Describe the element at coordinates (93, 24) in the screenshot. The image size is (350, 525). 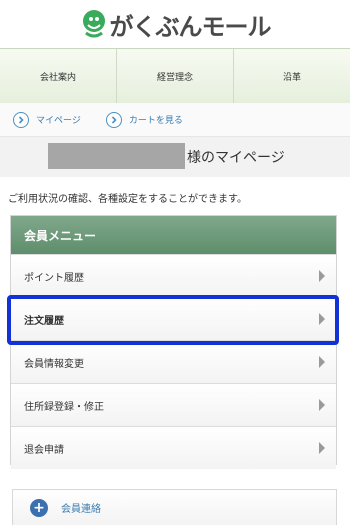
I see `logo-mark-icon` at that location.